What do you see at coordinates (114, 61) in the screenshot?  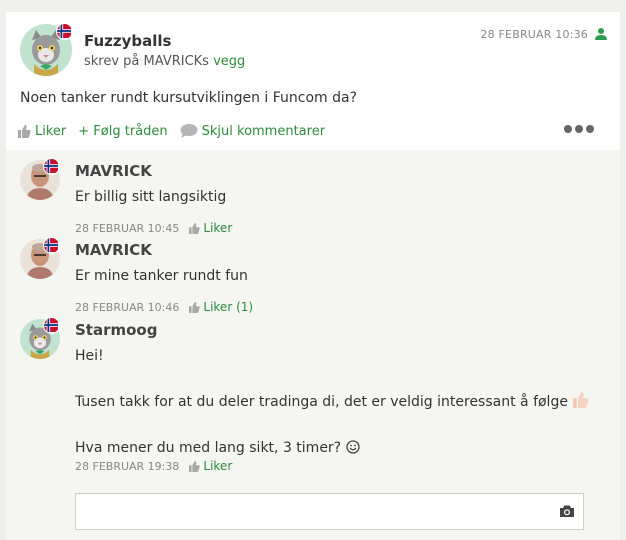 I see `subline-prefix: skrev på` at bounding box center [114, 61].